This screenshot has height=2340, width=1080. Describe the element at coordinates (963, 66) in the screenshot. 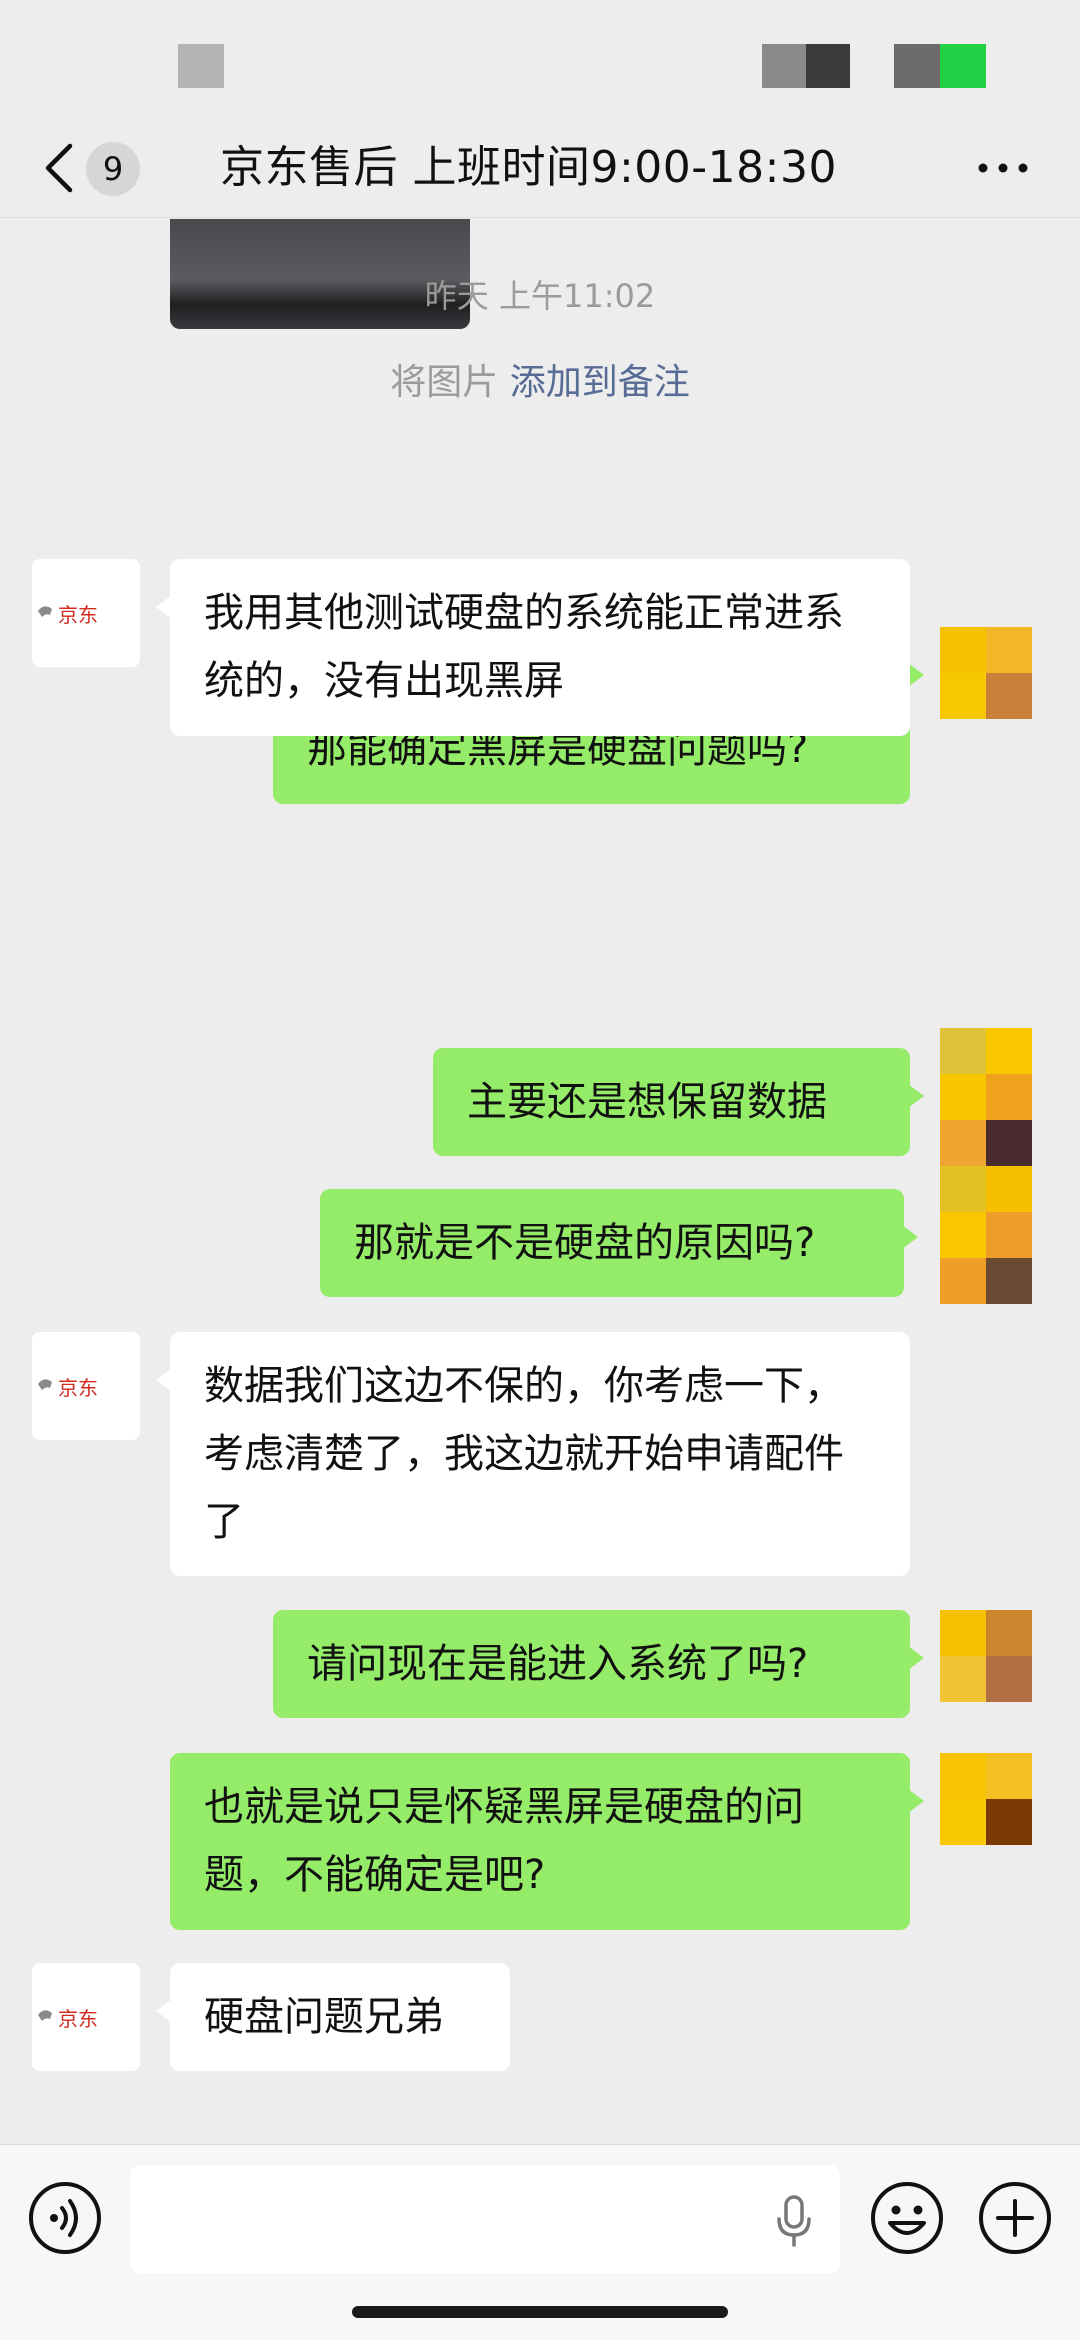

I see `battery-level-icon` at that location.